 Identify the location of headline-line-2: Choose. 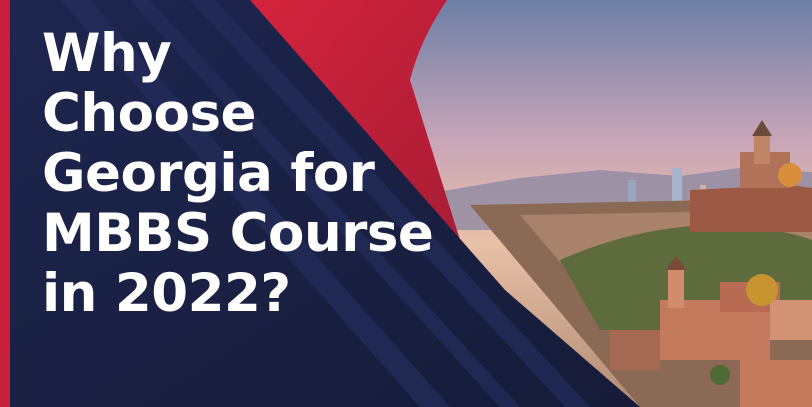
(149, 113).